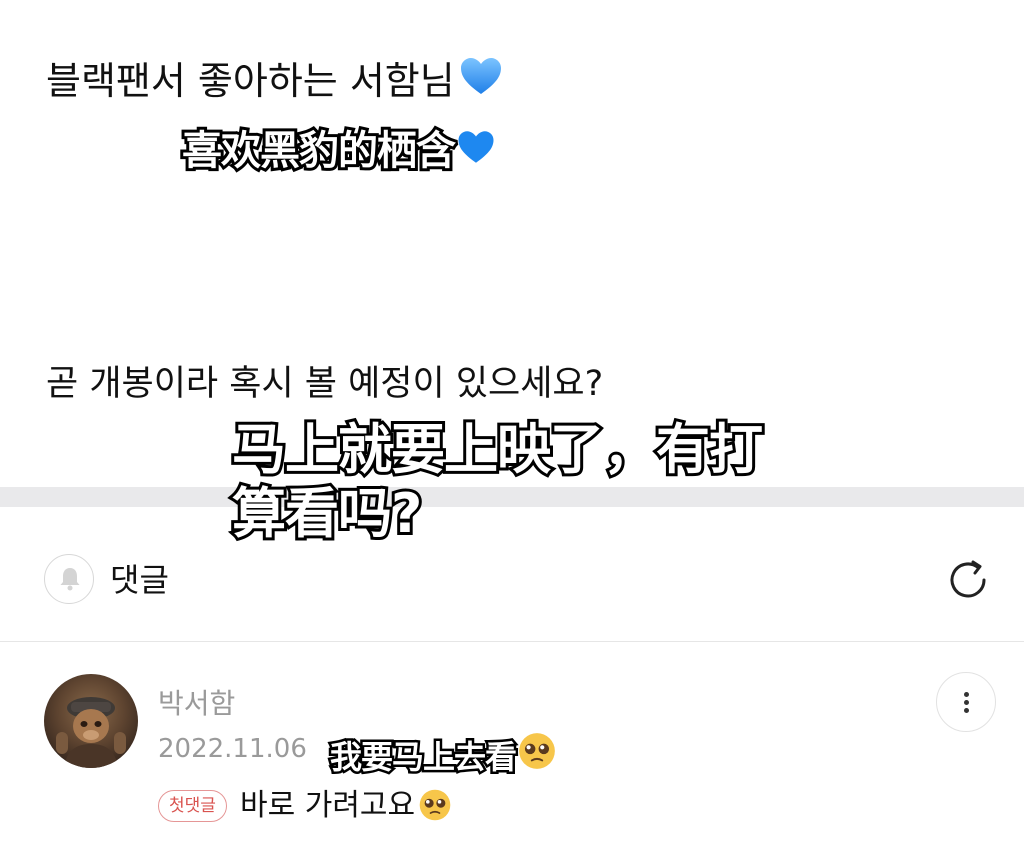  Describe the element at coordinates (327, 513) in the screenshot. I see `chinese-subtitle-2b: 算看吗?` at that location.